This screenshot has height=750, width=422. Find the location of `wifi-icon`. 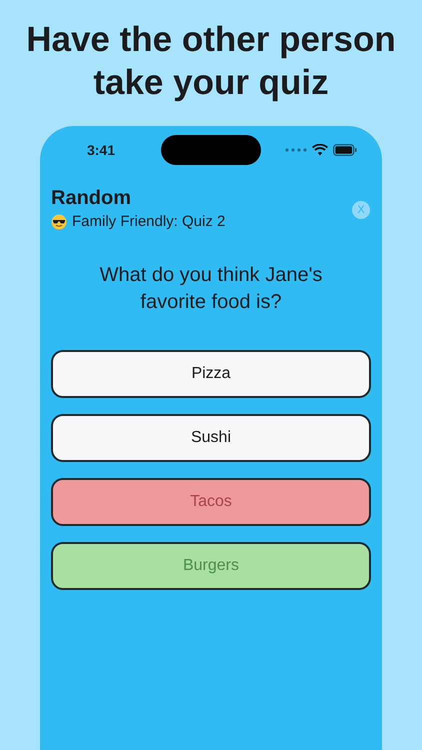

wifi-icon is located at coordinates (320, 150).